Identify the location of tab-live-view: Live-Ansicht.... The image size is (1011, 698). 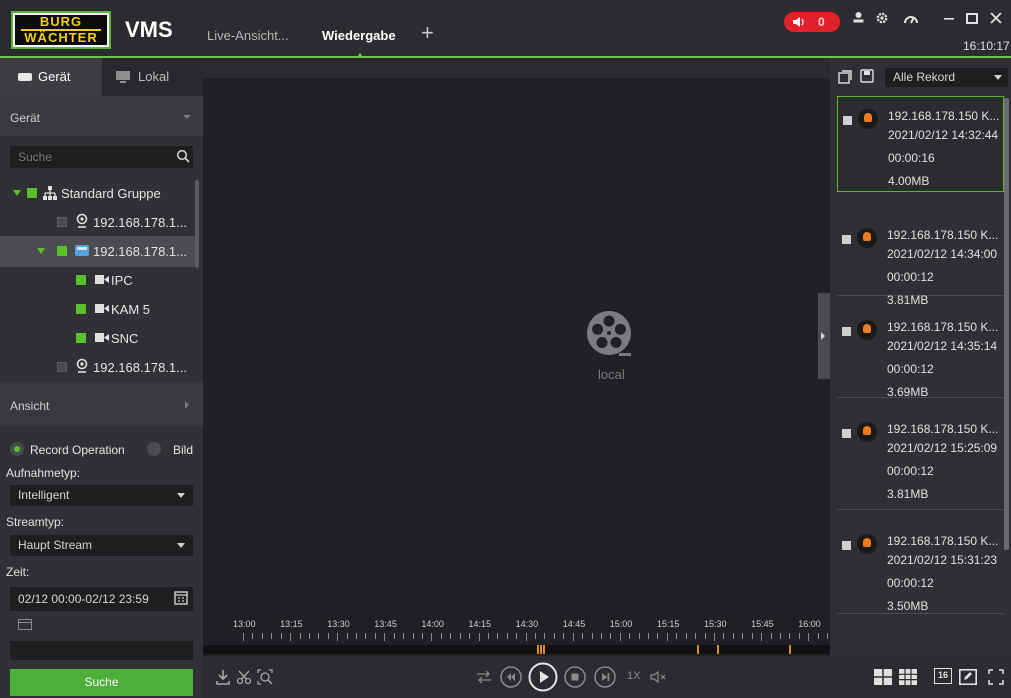
(248, 35).